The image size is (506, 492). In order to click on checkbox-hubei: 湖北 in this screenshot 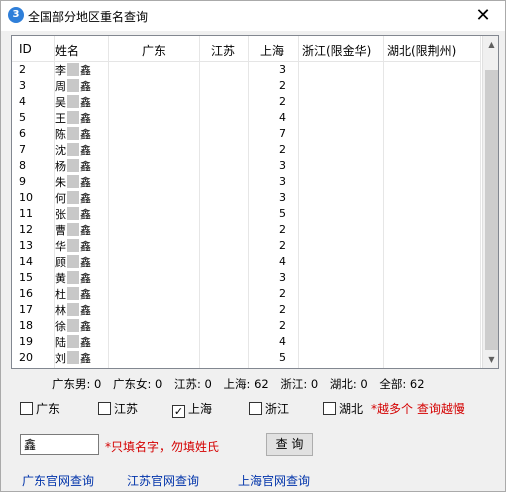, I will do `click(343, 408)`.